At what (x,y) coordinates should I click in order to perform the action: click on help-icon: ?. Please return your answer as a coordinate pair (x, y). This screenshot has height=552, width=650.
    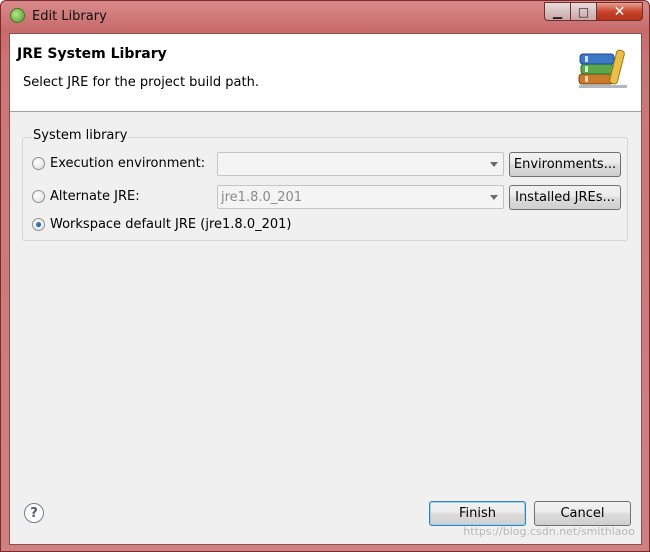
    Looking at the image, I should click on (34, 513).